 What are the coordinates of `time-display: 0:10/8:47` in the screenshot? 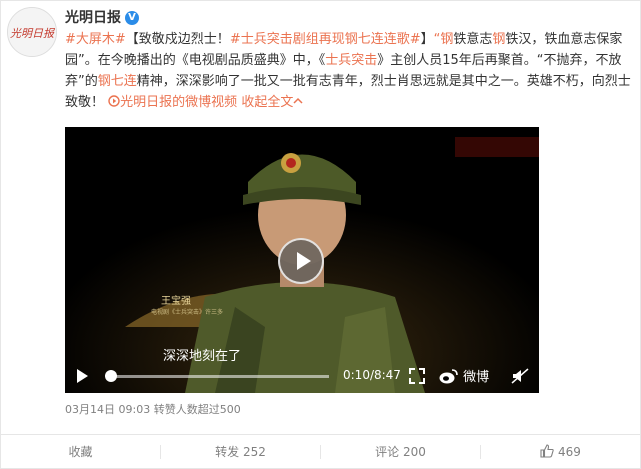 It's located at (372, 375).